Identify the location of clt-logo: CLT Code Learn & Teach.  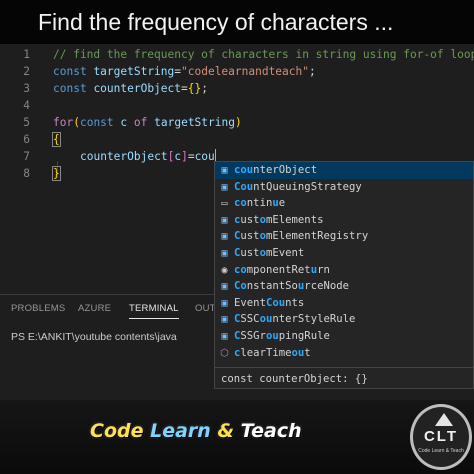
(441, 437).